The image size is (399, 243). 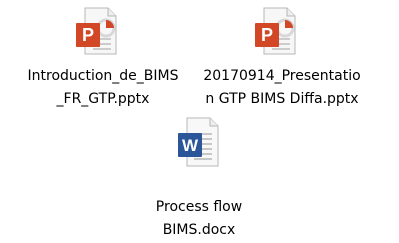 What do you see at coordinates (103, 88) in the screenshot?
I see `file-name: Introduction_de_BIMS _FR_GTP.pptx` at bounding box center [103, 88].